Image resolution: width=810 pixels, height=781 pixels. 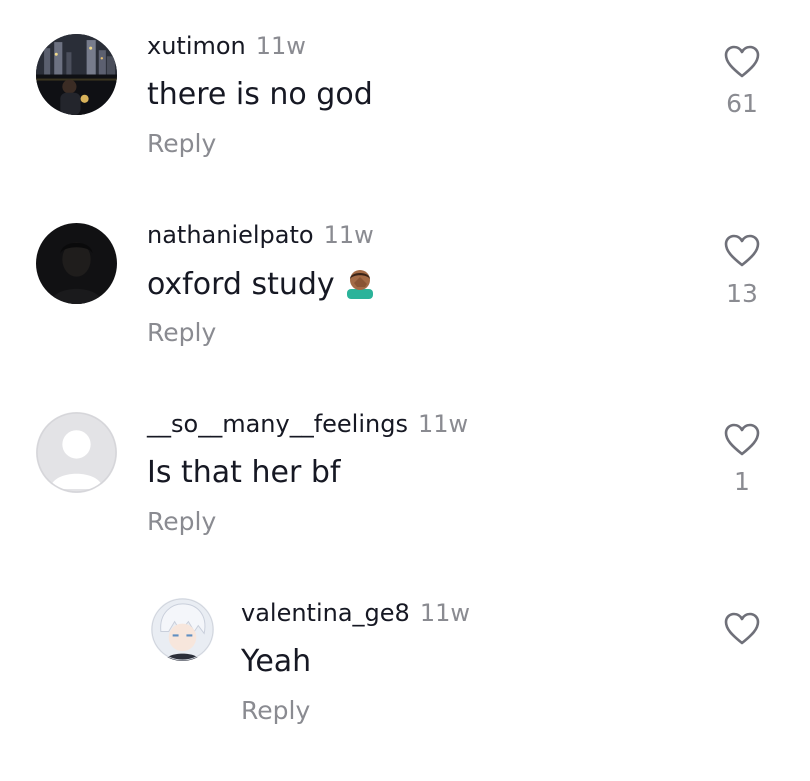 I want to click on like-count: 61, so click(x=742, y=103).